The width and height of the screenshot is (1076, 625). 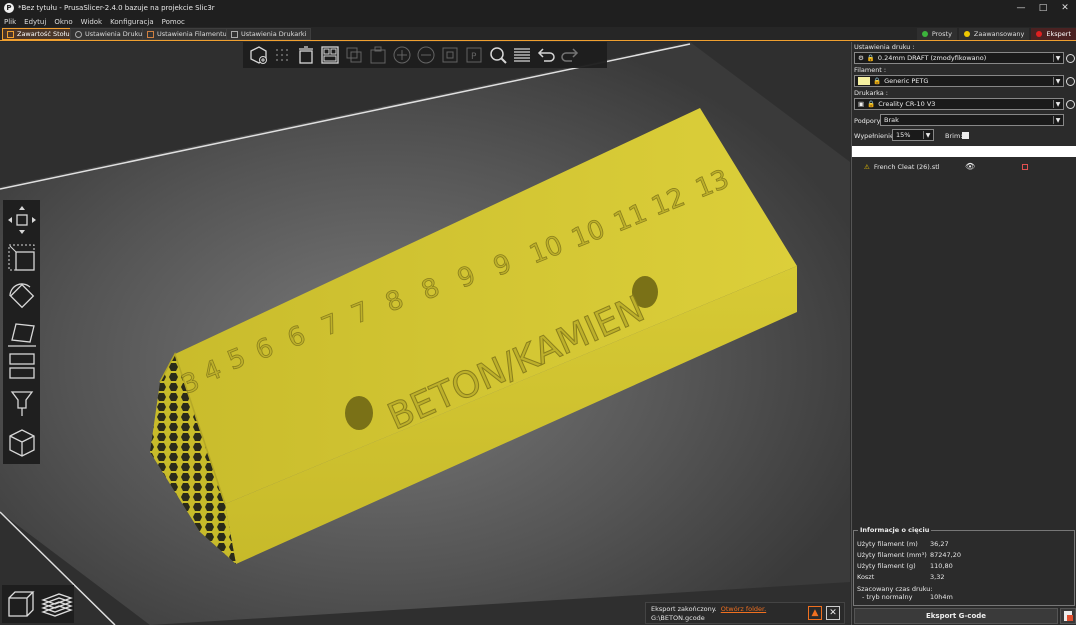 I want to click on preview-button, so click(x=57, y=604).